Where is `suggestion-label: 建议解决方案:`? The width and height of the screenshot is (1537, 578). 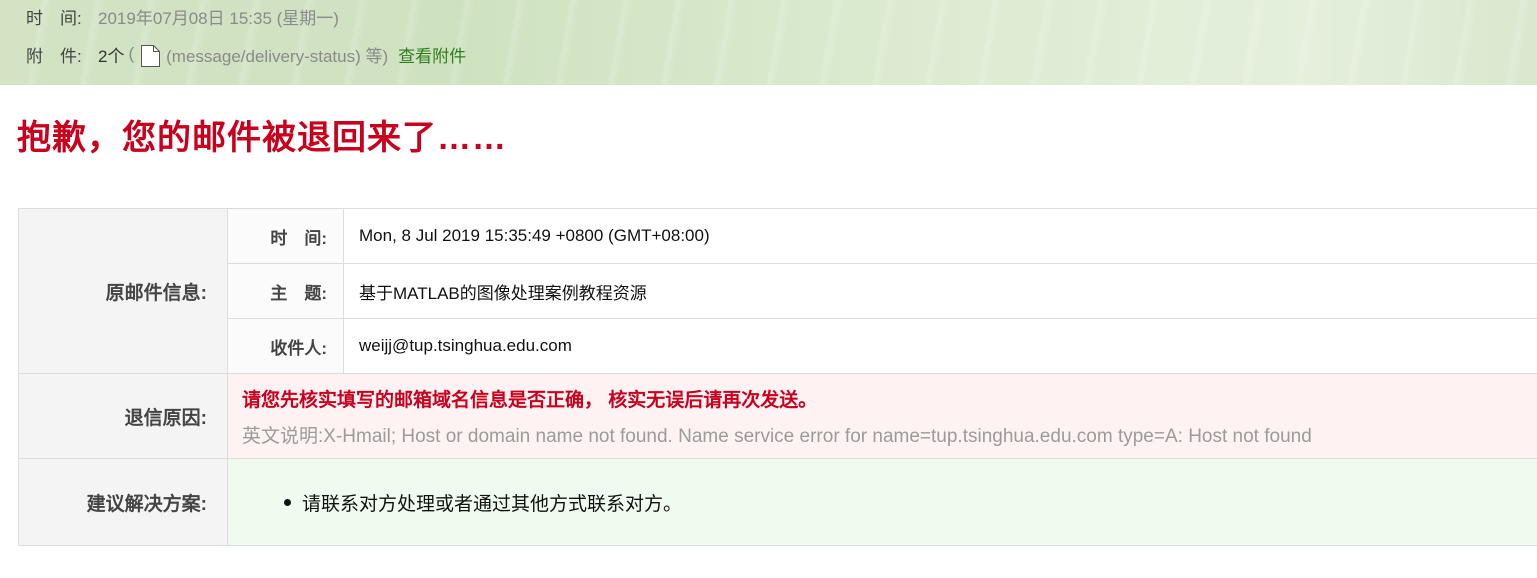
suggestion-label: 建议解决方案: is located at coordinates (123, 502).